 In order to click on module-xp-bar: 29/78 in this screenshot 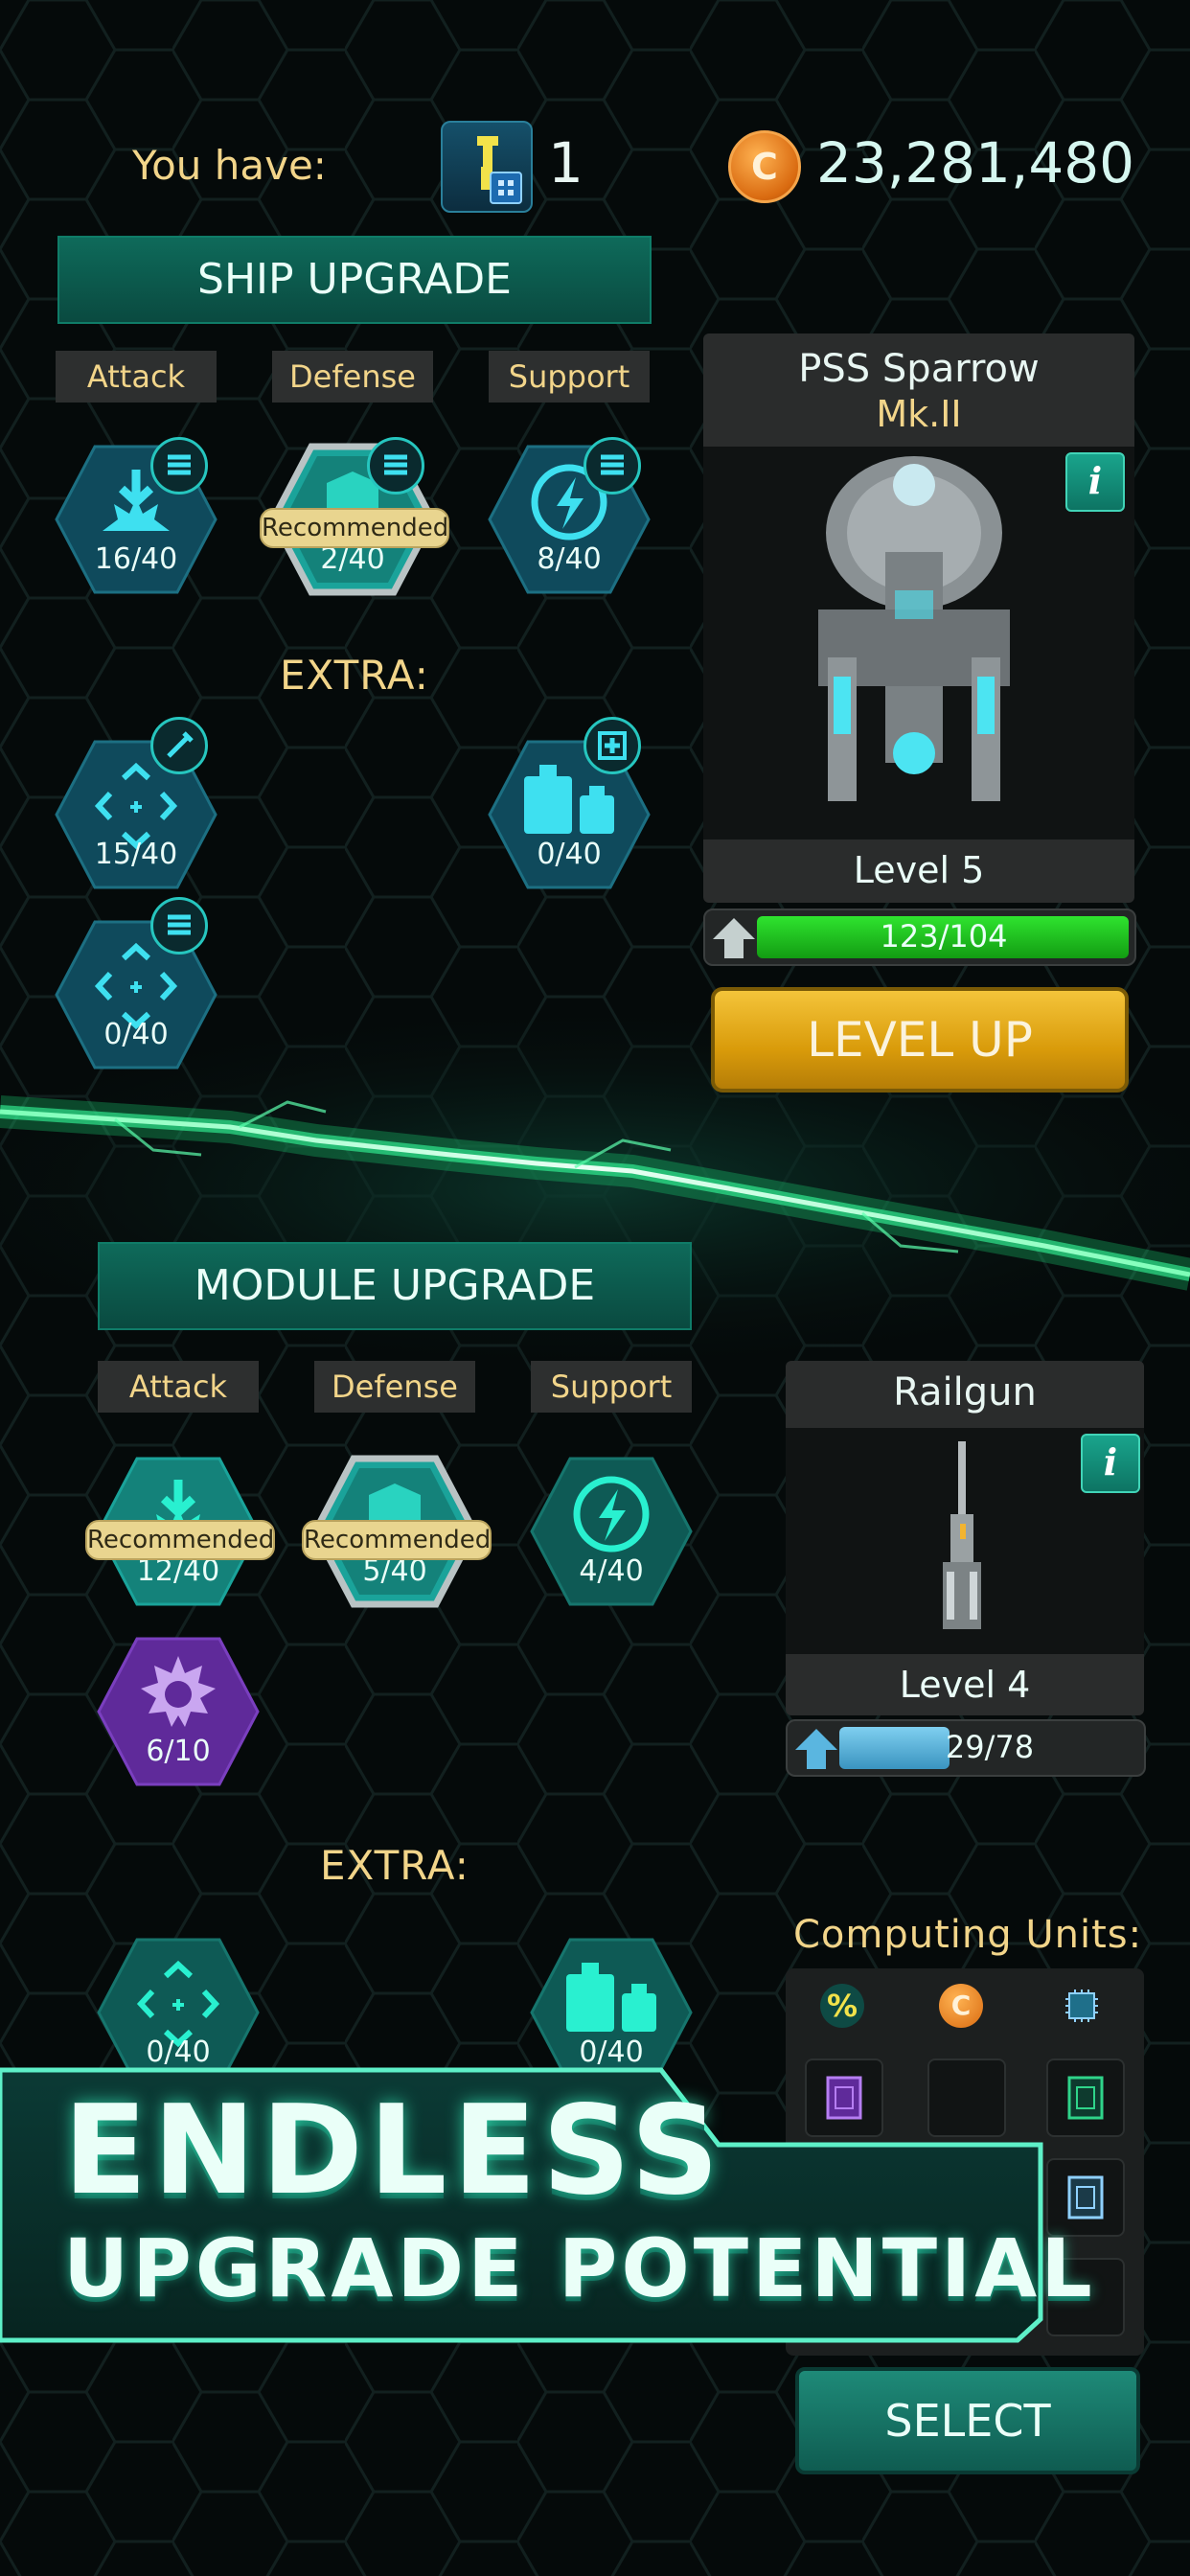, I will do `click(966, 1748)`.